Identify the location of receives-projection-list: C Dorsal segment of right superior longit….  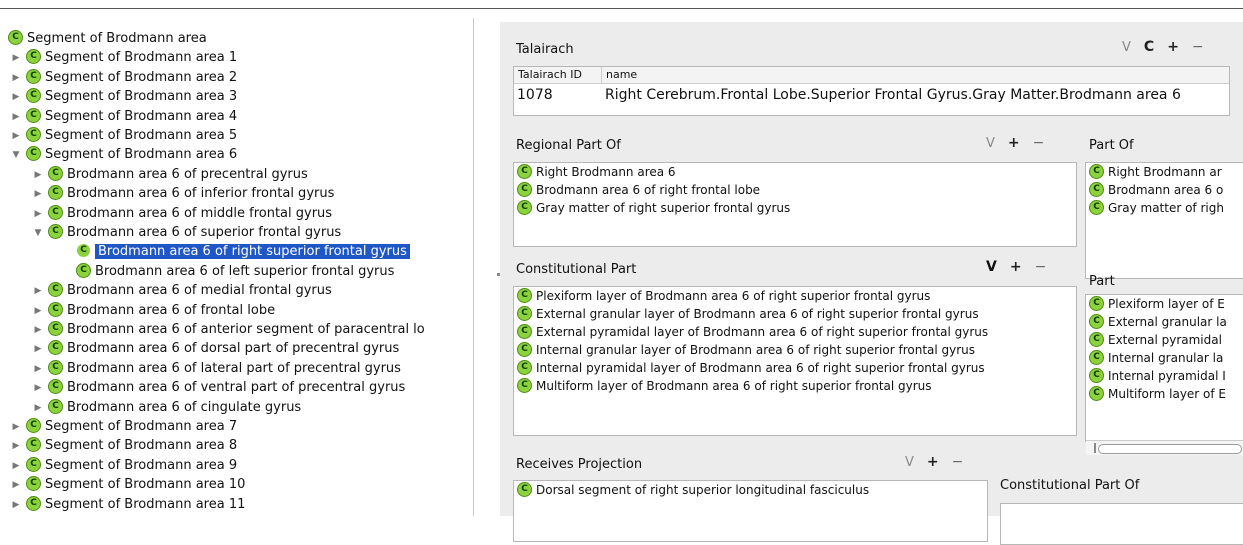
(750, 511).